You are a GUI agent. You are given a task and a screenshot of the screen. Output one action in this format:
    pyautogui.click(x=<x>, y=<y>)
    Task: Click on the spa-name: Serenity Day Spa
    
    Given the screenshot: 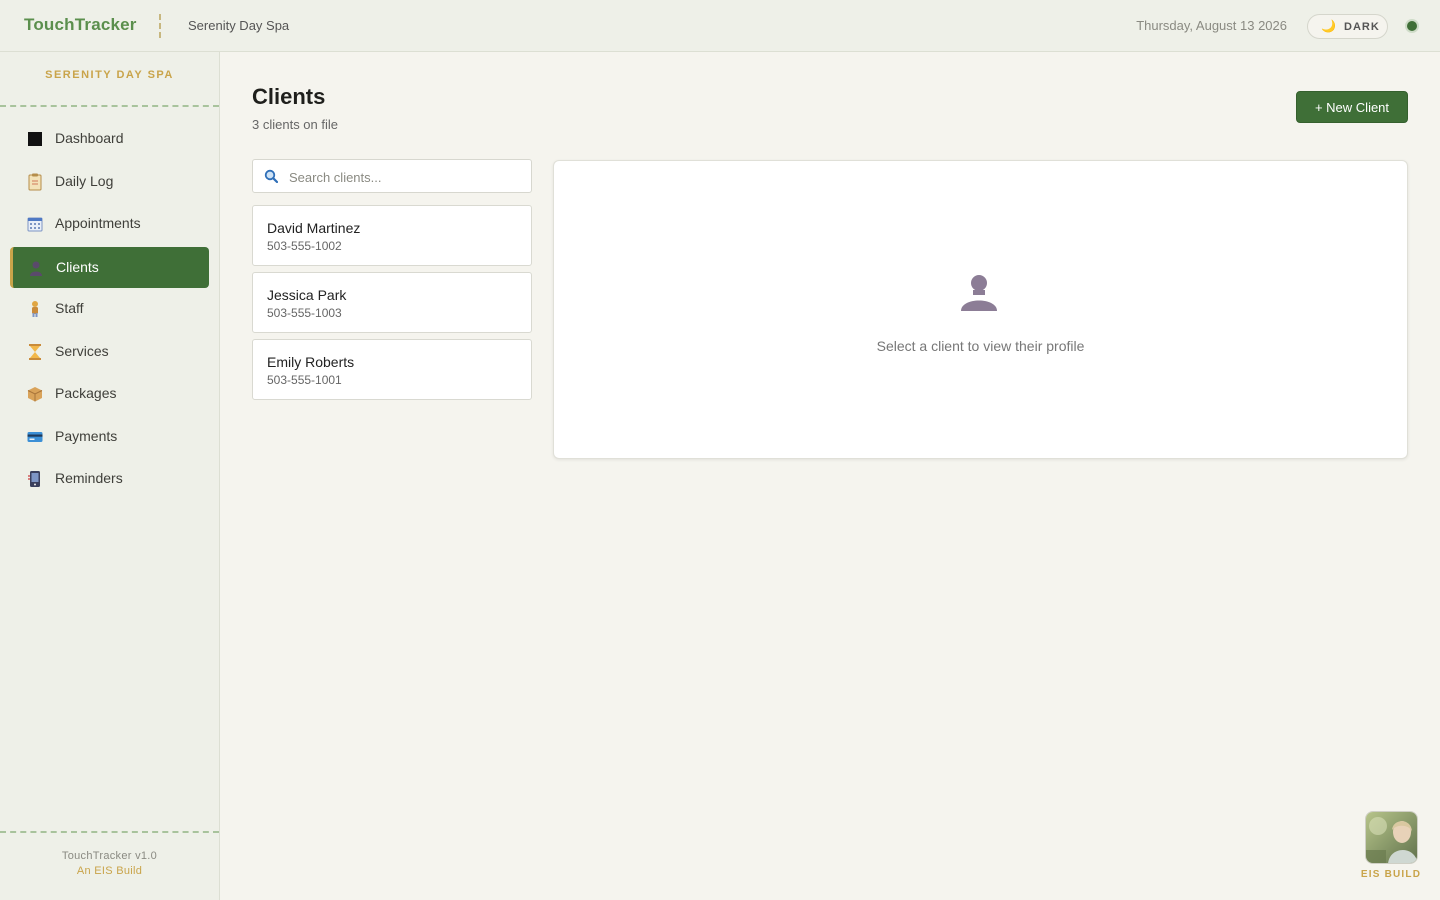 What is the action you would take?
    pyautogui.click(x=239, y=25)
    